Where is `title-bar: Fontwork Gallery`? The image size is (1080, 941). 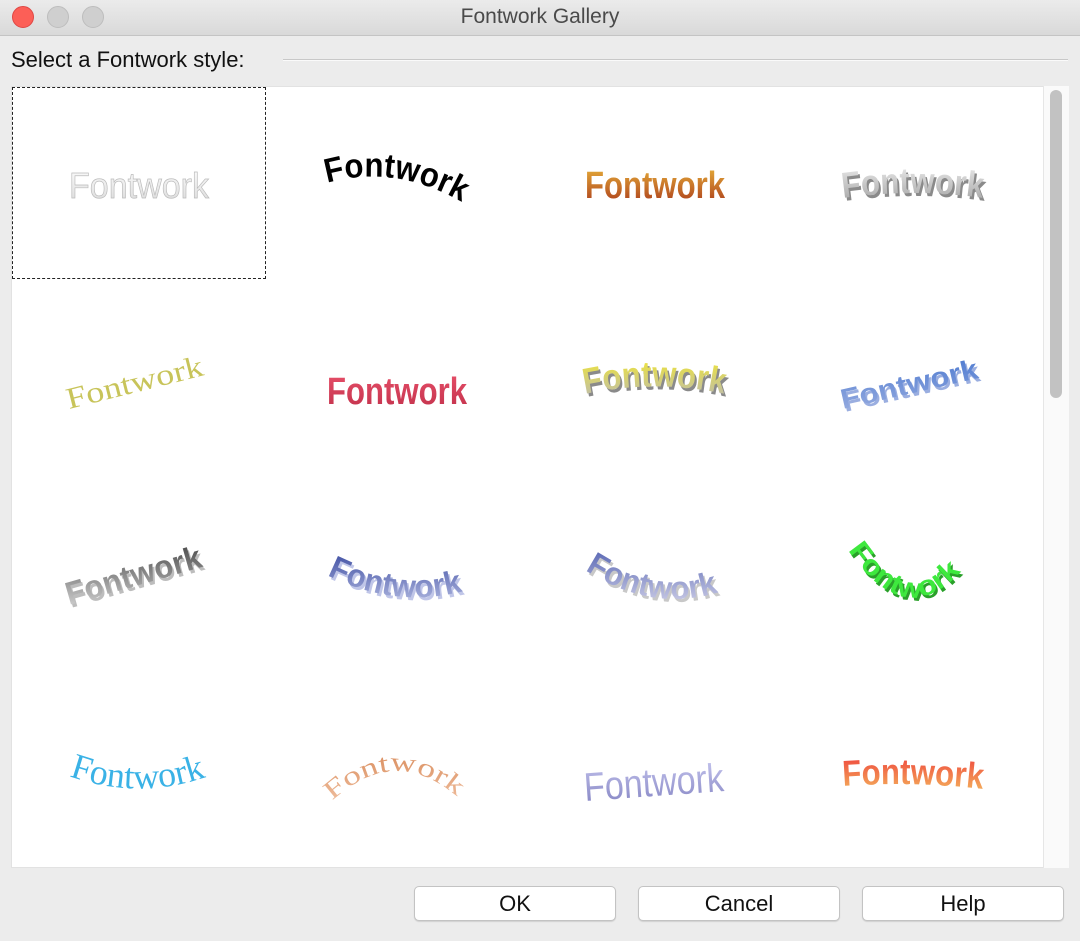 title-bar: Fontwork Gallery is located at coordinates (540, 18).